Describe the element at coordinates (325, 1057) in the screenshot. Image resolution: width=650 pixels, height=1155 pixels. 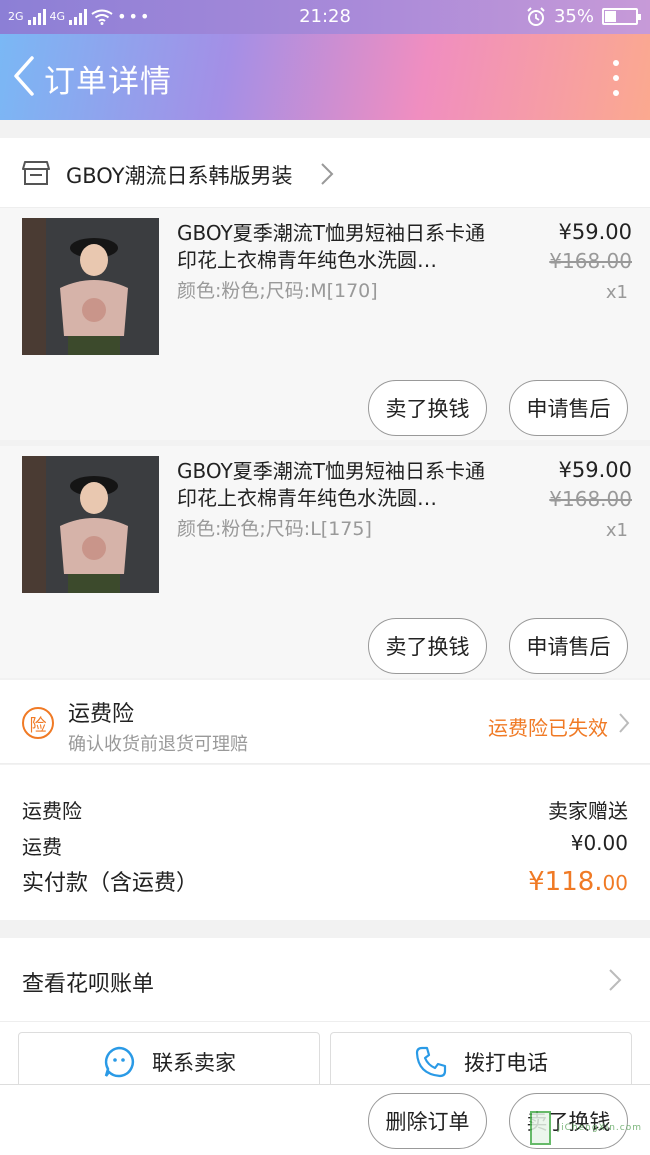
I see `contact-actions: 联系卖家 拨打电话` at that location.